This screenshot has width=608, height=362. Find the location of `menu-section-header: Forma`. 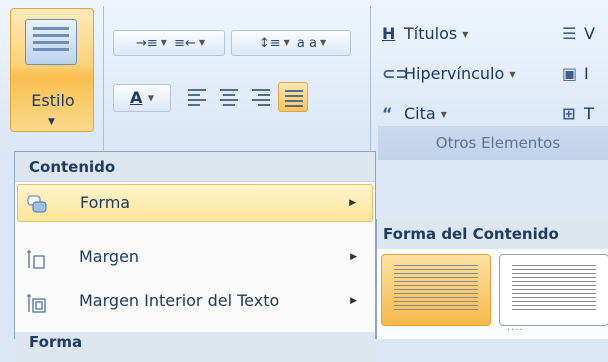

menu-section-header: Forma is located at coordinates (195, 347).